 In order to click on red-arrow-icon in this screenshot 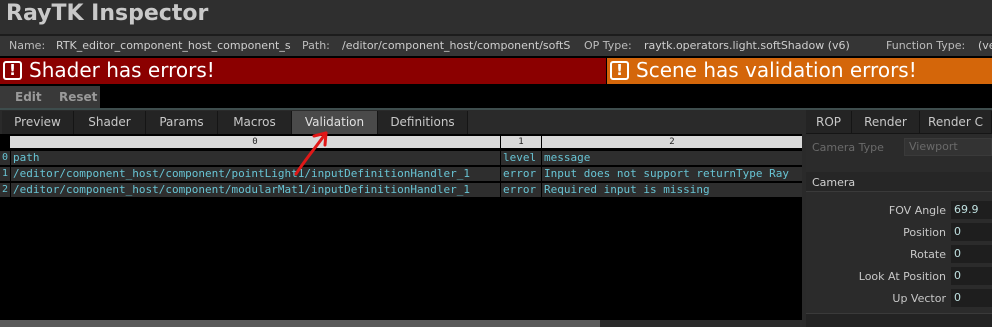, I will do `click(311, 153)`.